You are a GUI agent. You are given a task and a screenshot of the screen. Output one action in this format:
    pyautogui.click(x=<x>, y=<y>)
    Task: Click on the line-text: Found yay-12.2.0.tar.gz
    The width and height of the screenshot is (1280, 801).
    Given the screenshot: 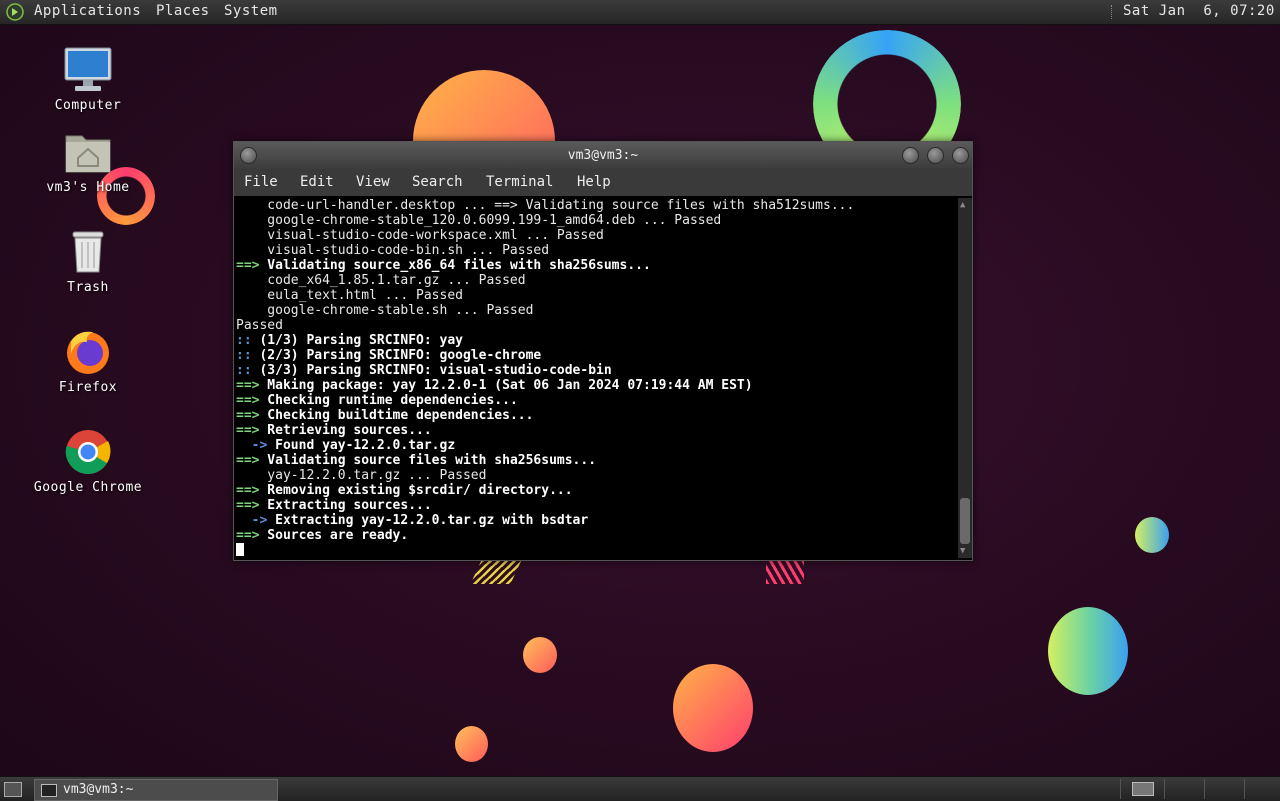 What is the action you would take?
    pyautogui.click(x=361, y=445)
    